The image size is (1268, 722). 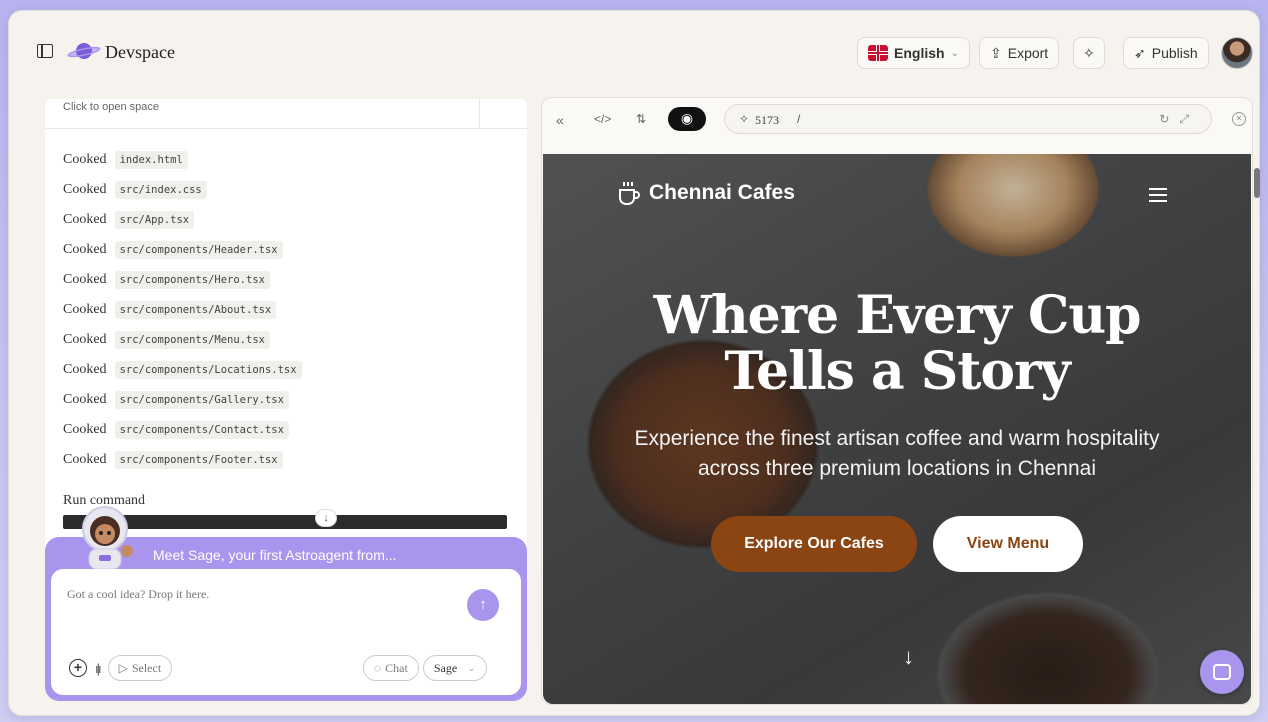 I want to click on uk-flag-icon, so click(x=878, y=53).